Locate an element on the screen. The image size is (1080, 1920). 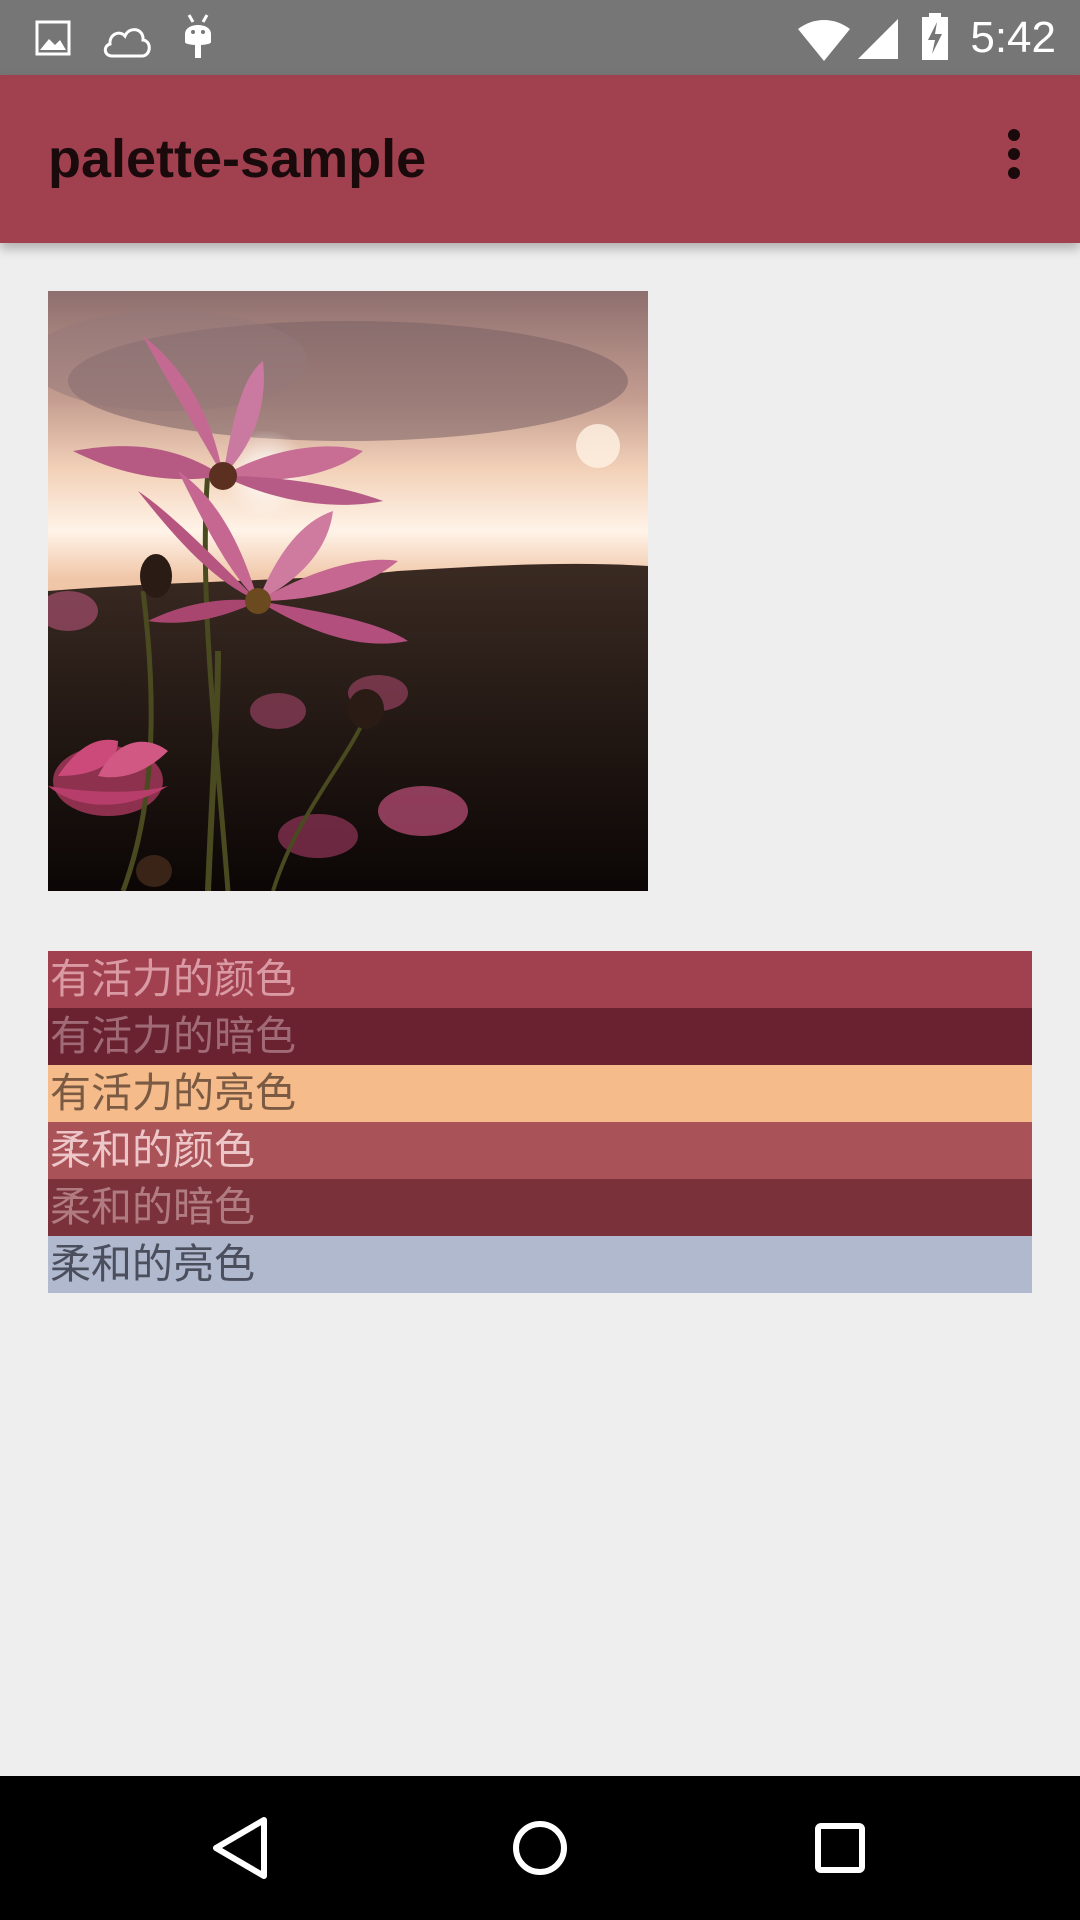
battery-charging-icon is located at coordinates (935, 36).